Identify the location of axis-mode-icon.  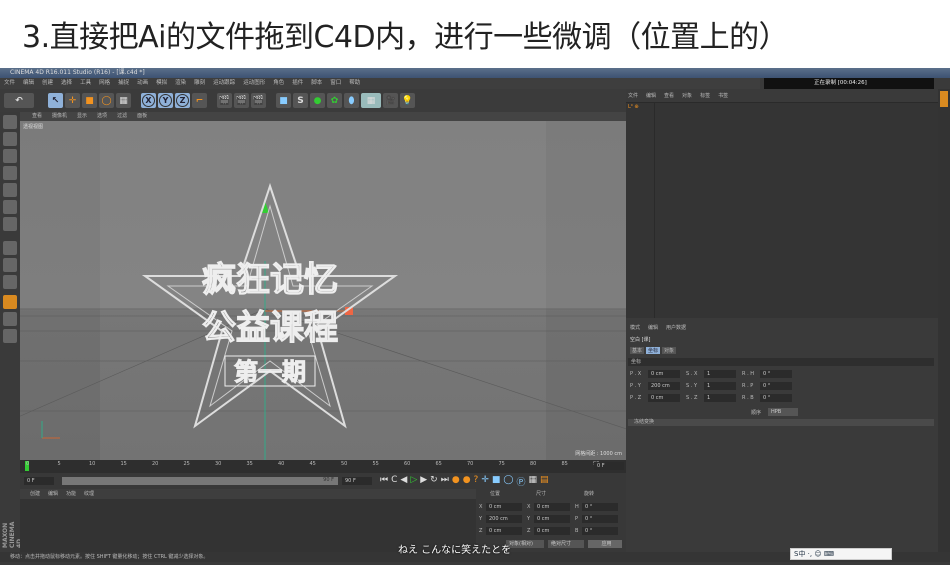
(10, 248).